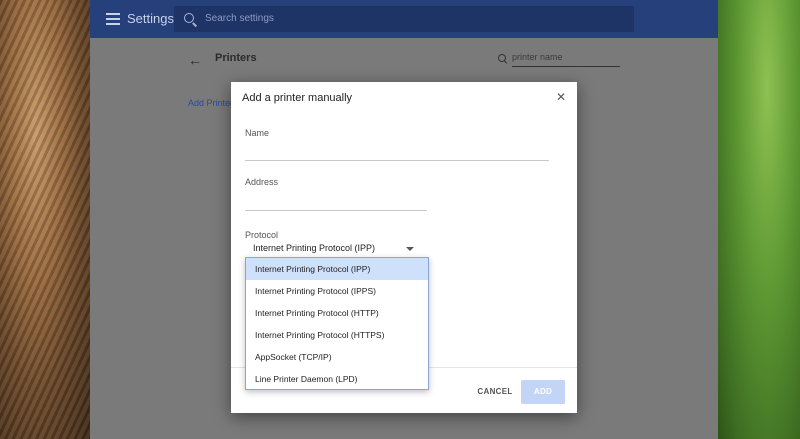 This screenshot has height=439, width=800. I want to click on protocol-option-http: Internet Printing Protocol (HTTP), so click(337, 313).